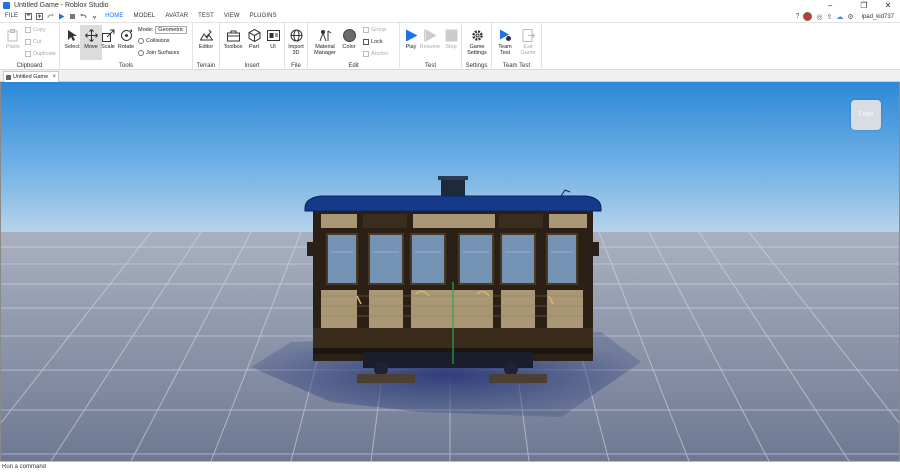 This screenshot has height=472, width=900. I want to click on anchor-button: Anchor, so click(375, 54).